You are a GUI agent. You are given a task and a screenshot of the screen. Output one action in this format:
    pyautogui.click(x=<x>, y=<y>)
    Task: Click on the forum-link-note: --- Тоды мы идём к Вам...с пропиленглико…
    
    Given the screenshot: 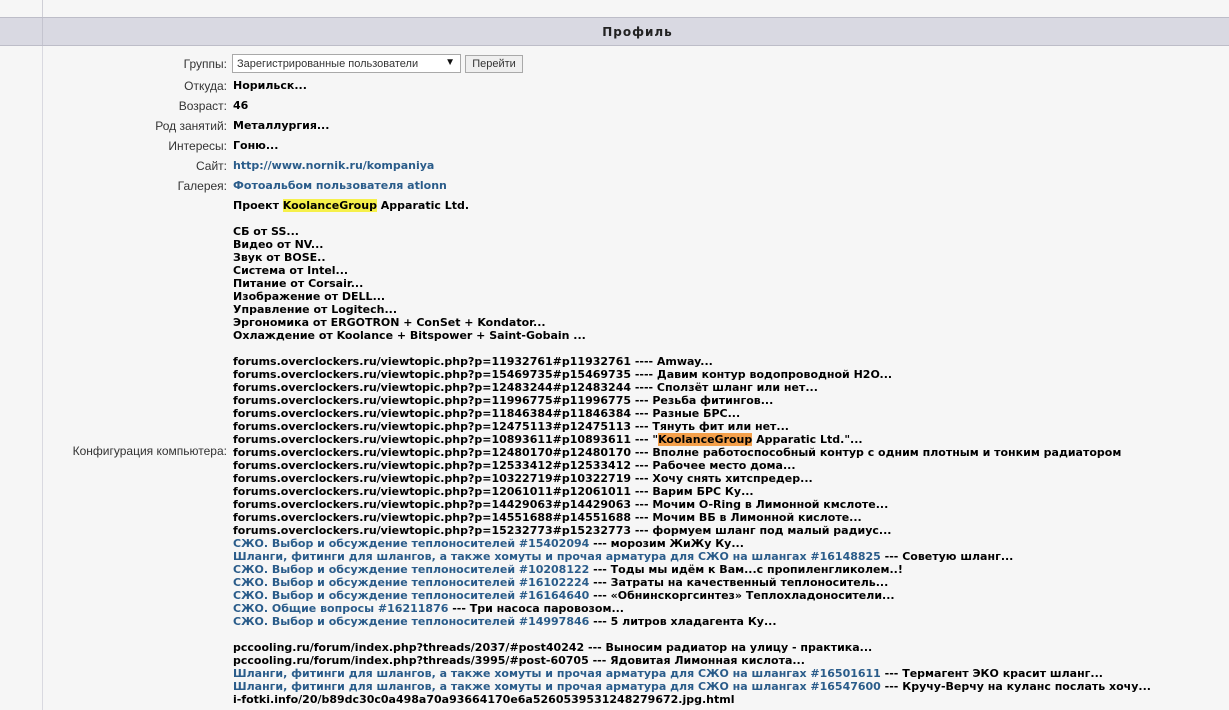 What is the action you would take?
    pyautogui.click(x=746, y=569)
    